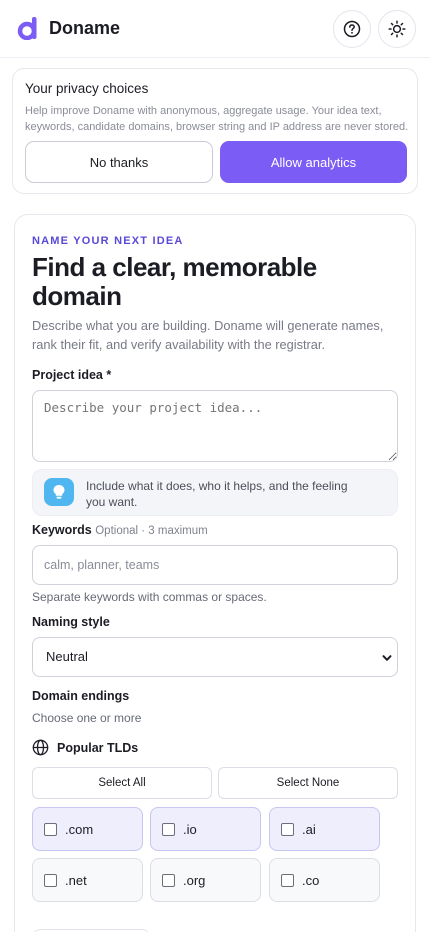  I want to click on project-idea-input, so click(215, 426).